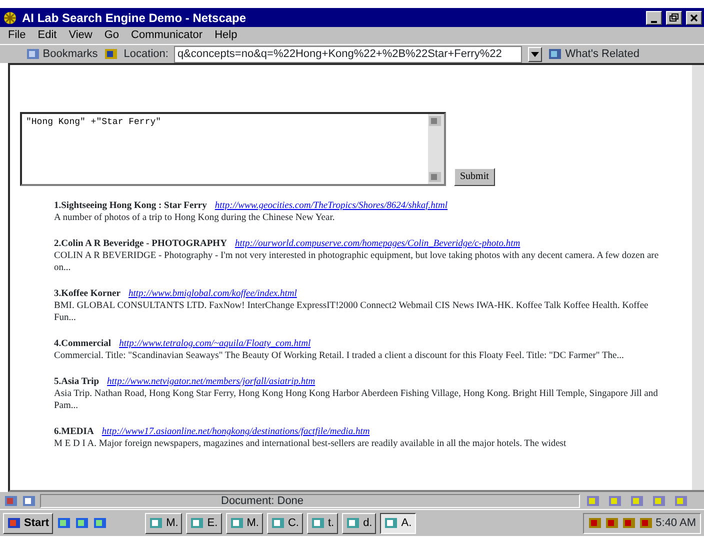  I want to click on taskbar-button: d., so click(359, 523).